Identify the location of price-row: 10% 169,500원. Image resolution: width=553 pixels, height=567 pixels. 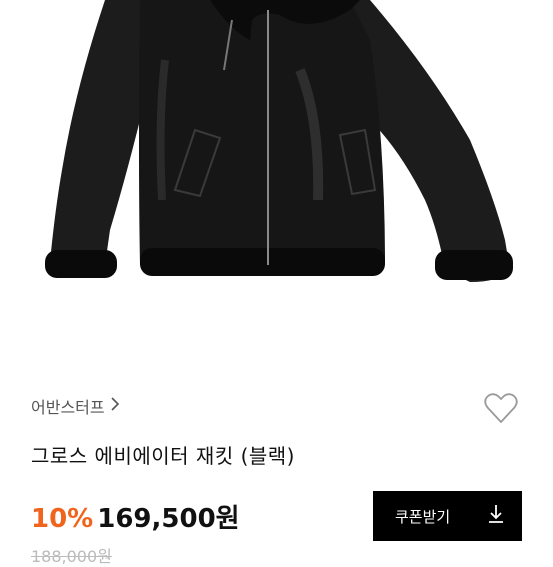
(135, 516).